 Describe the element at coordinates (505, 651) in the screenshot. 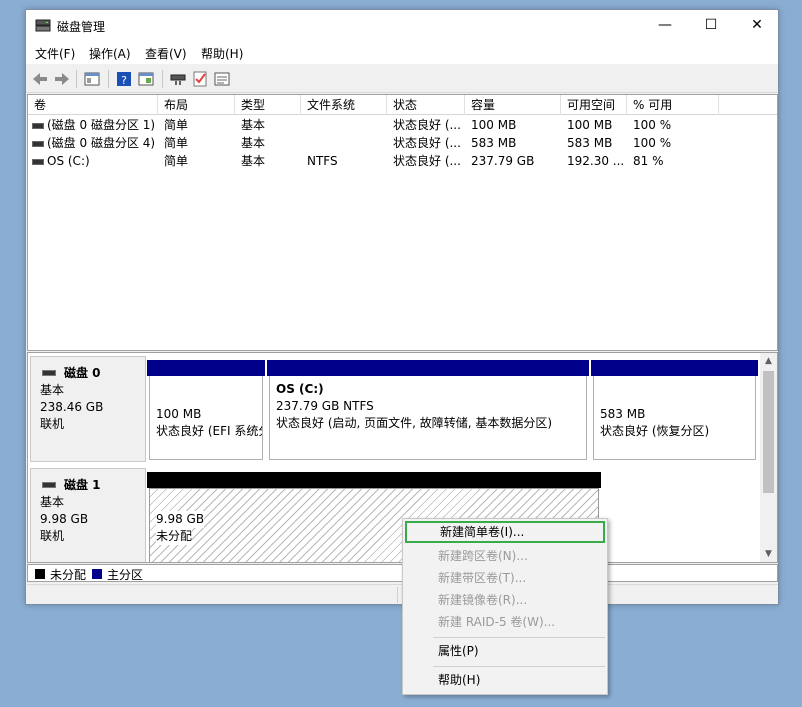

I see `menu-item-properties: 属性(P)` at that location.